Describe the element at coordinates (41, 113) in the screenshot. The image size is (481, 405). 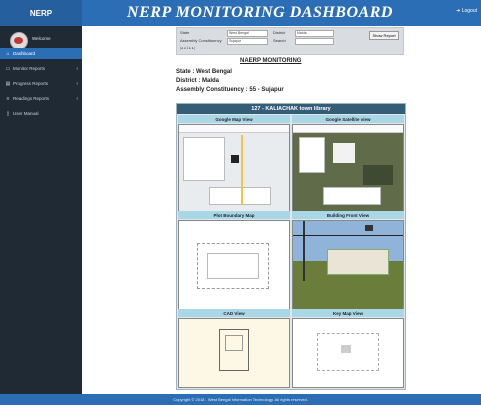
I see `sidebar-item-user-manual: ▯ User Manual` at that location.